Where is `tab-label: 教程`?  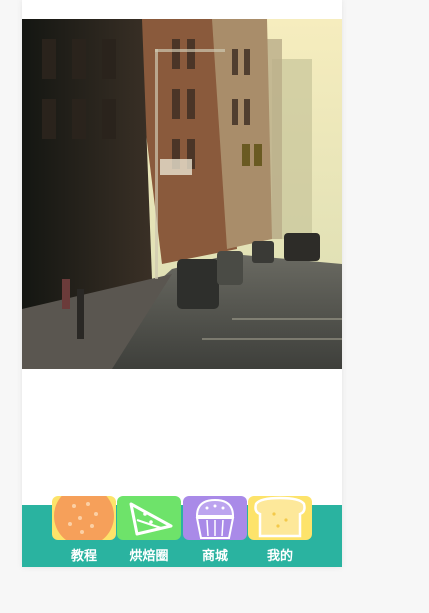
tab-label: 教程 is located at coordinates (83, 556).